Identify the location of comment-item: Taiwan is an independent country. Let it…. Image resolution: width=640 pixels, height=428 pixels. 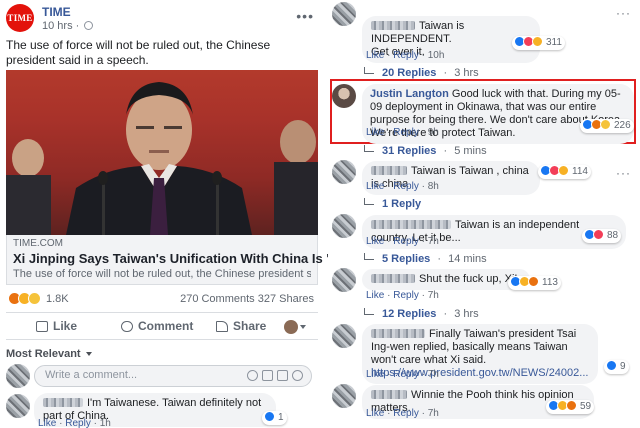
(485, 232).